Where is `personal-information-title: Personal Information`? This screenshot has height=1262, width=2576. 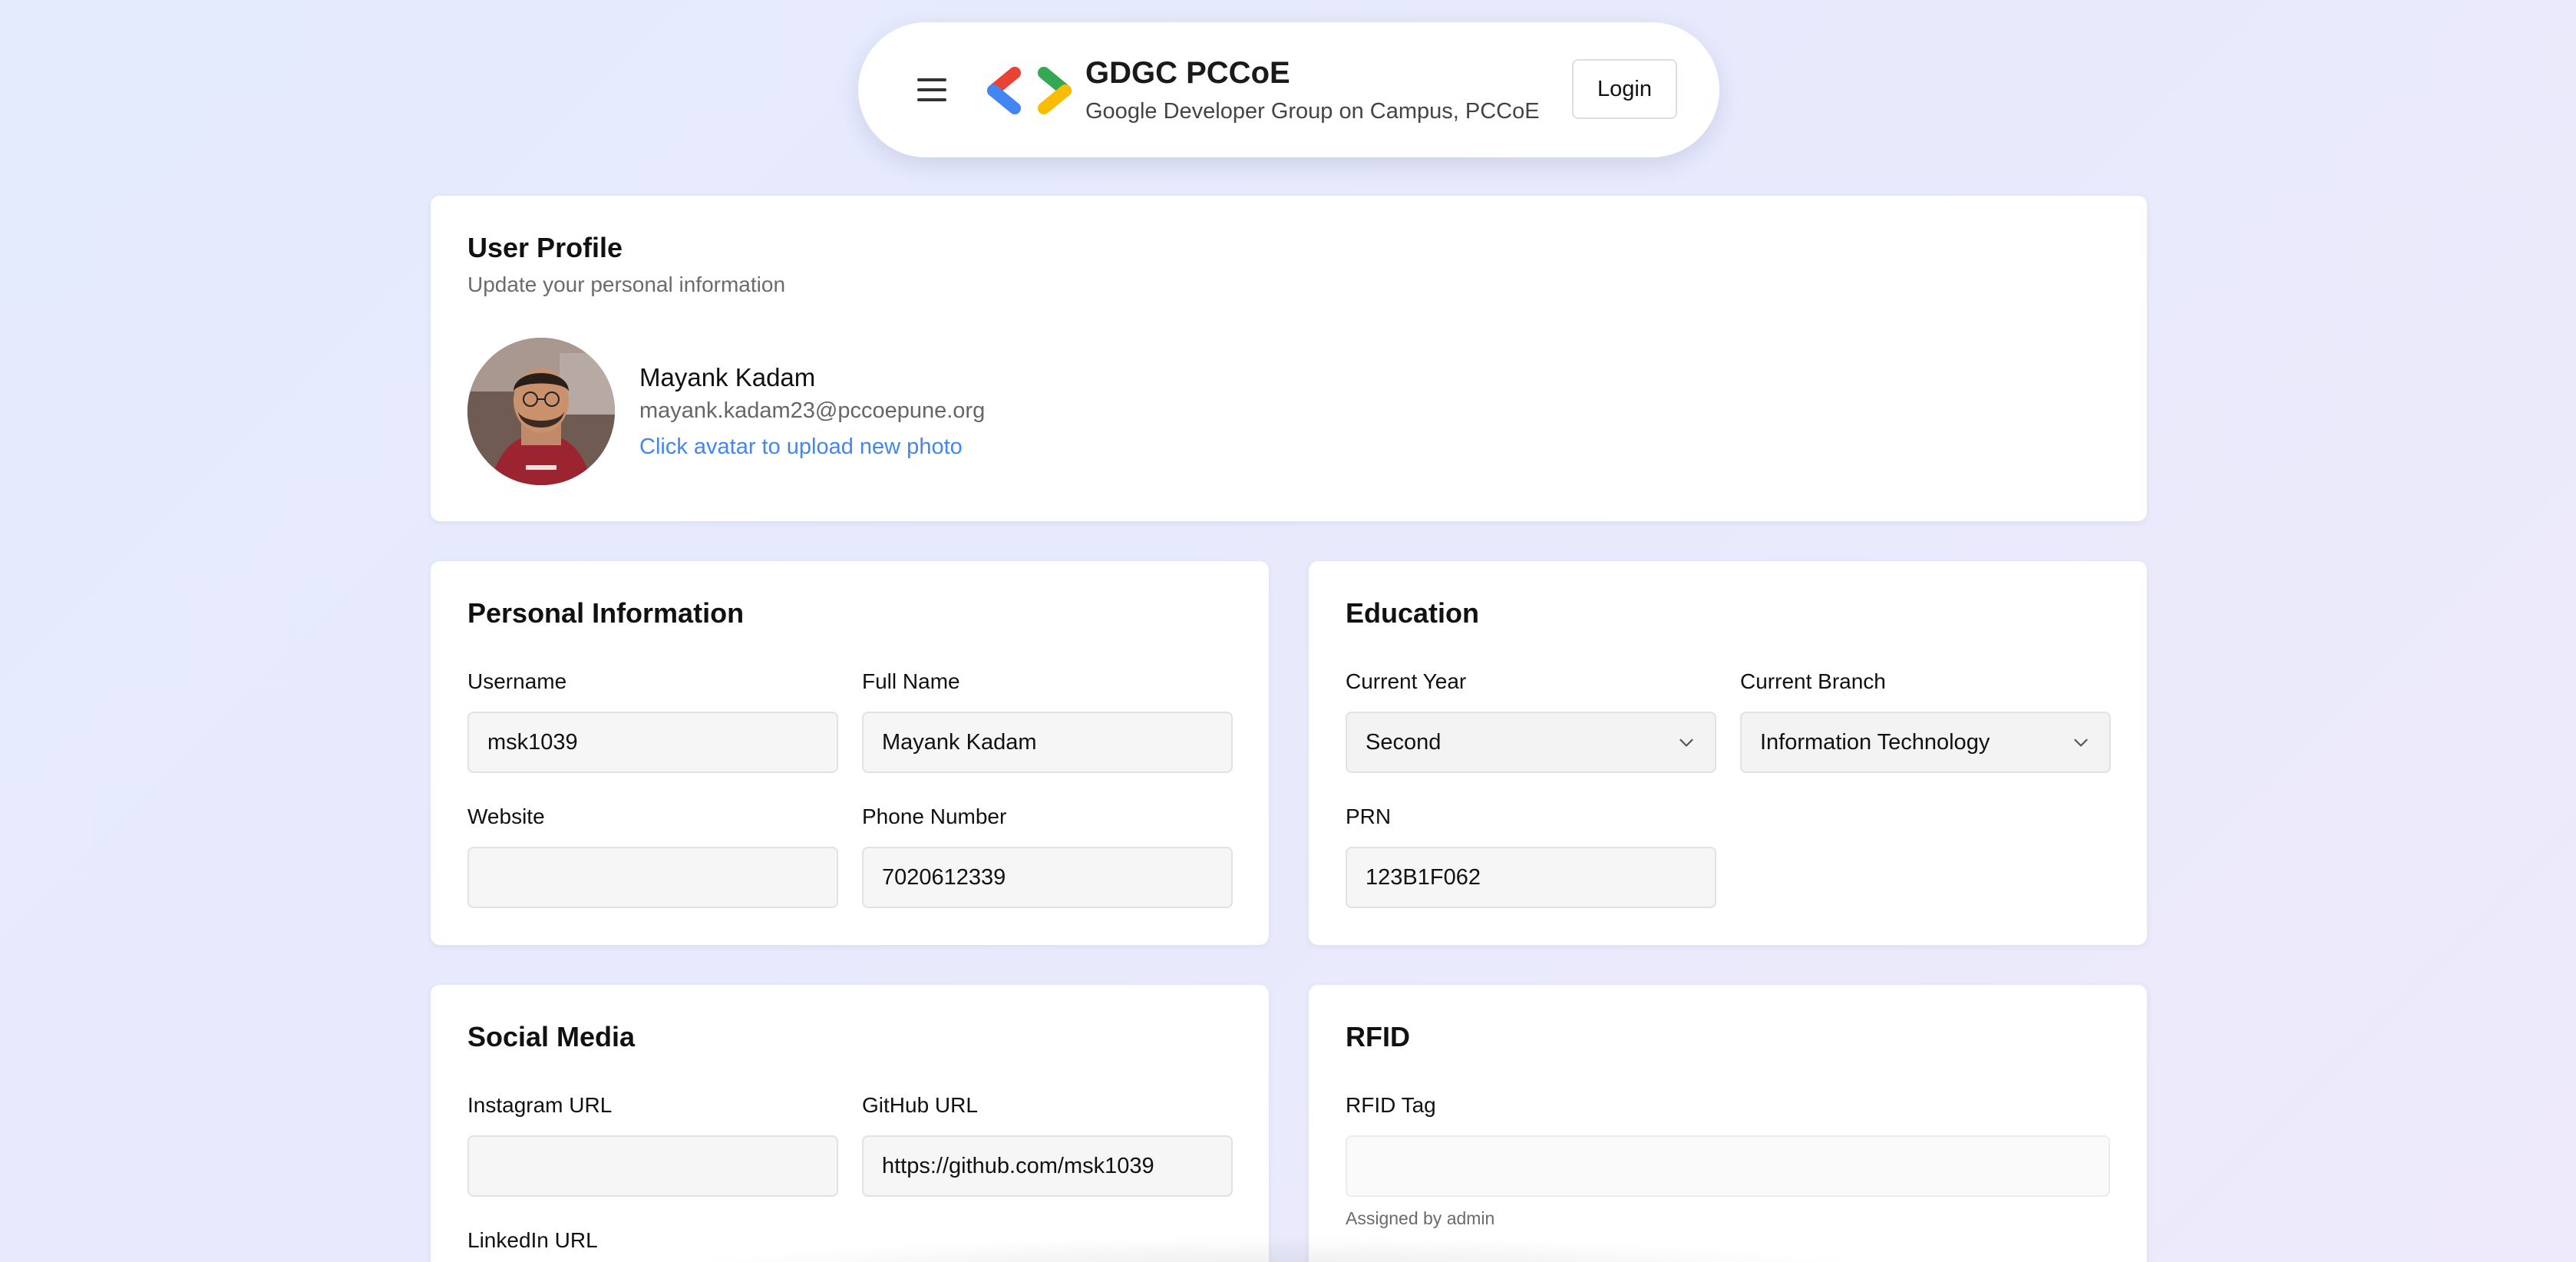
personal-information-title: Personal Information is located at coordinates (606, 613).